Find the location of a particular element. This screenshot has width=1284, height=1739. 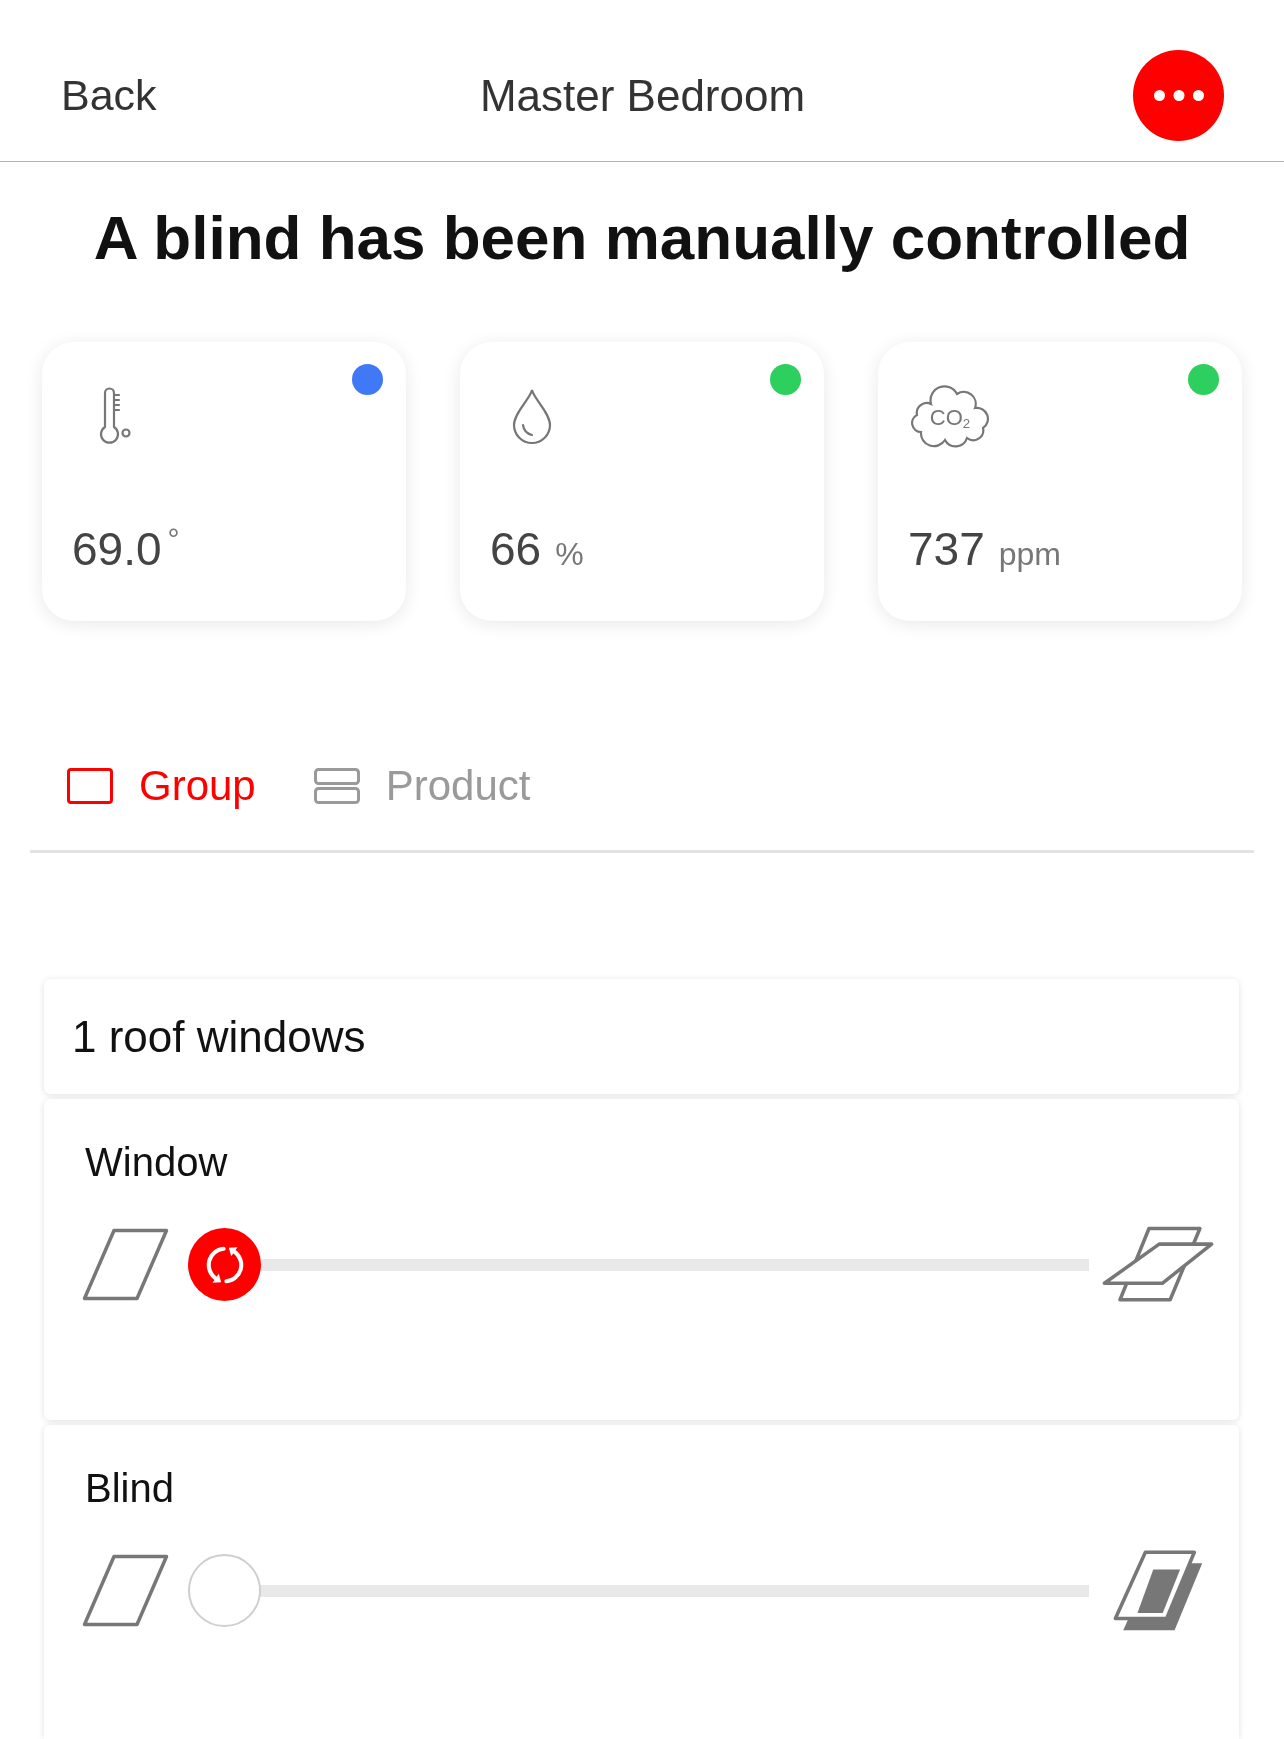

tab: Group is located at coordinates (161, 786).